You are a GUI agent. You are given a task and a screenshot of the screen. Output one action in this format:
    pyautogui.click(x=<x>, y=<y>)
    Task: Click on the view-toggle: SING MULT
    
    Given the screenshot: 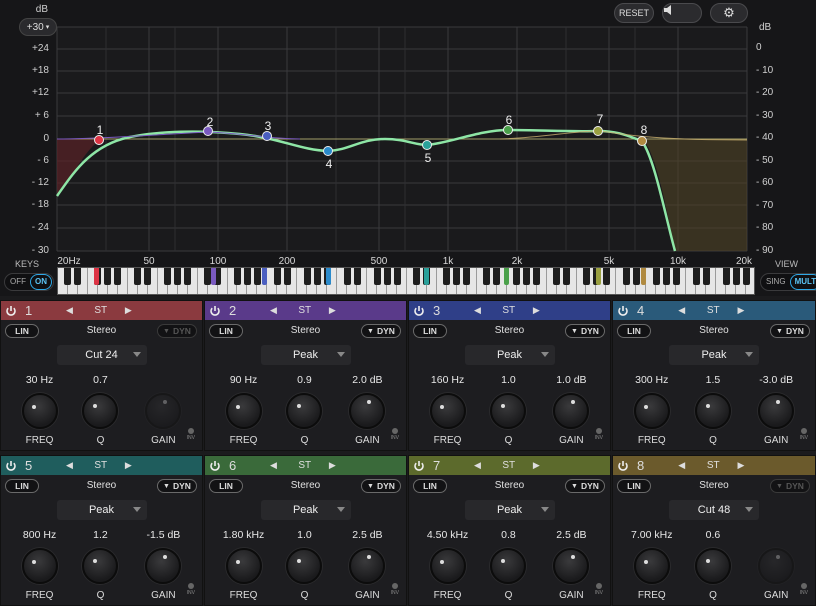 What is the action you would take?
    pyautogui.click(x=788, y=282)
    